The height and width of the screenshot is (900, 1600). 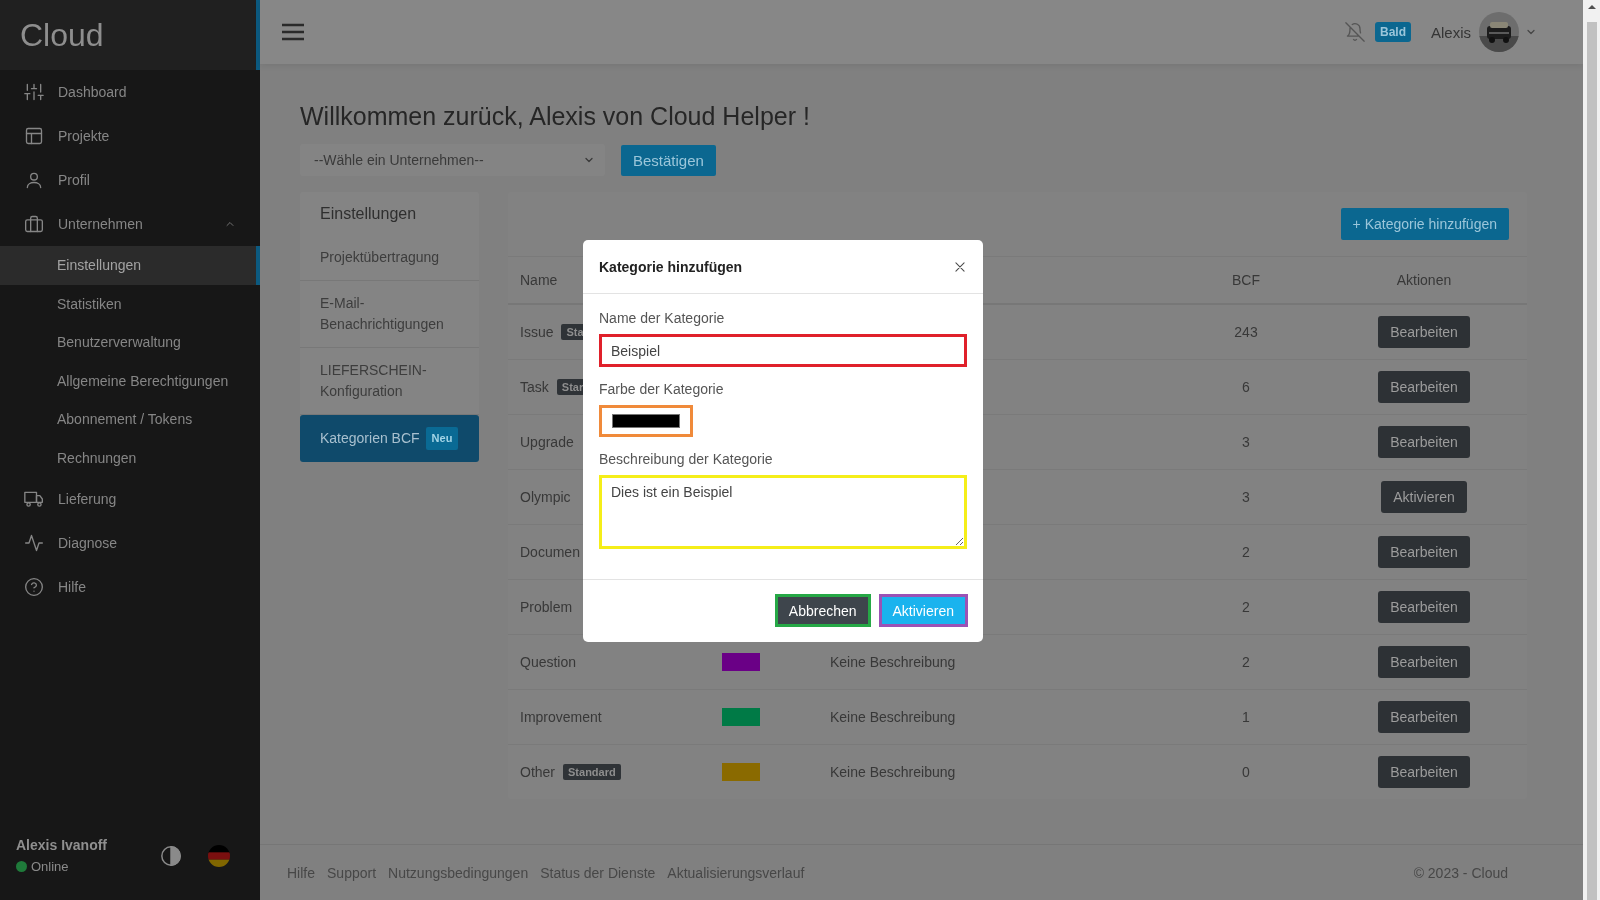 What do you see at coordinates (171, 855) in the screenshot?
I see `contrast-icon` at bounding box center [171, 855].